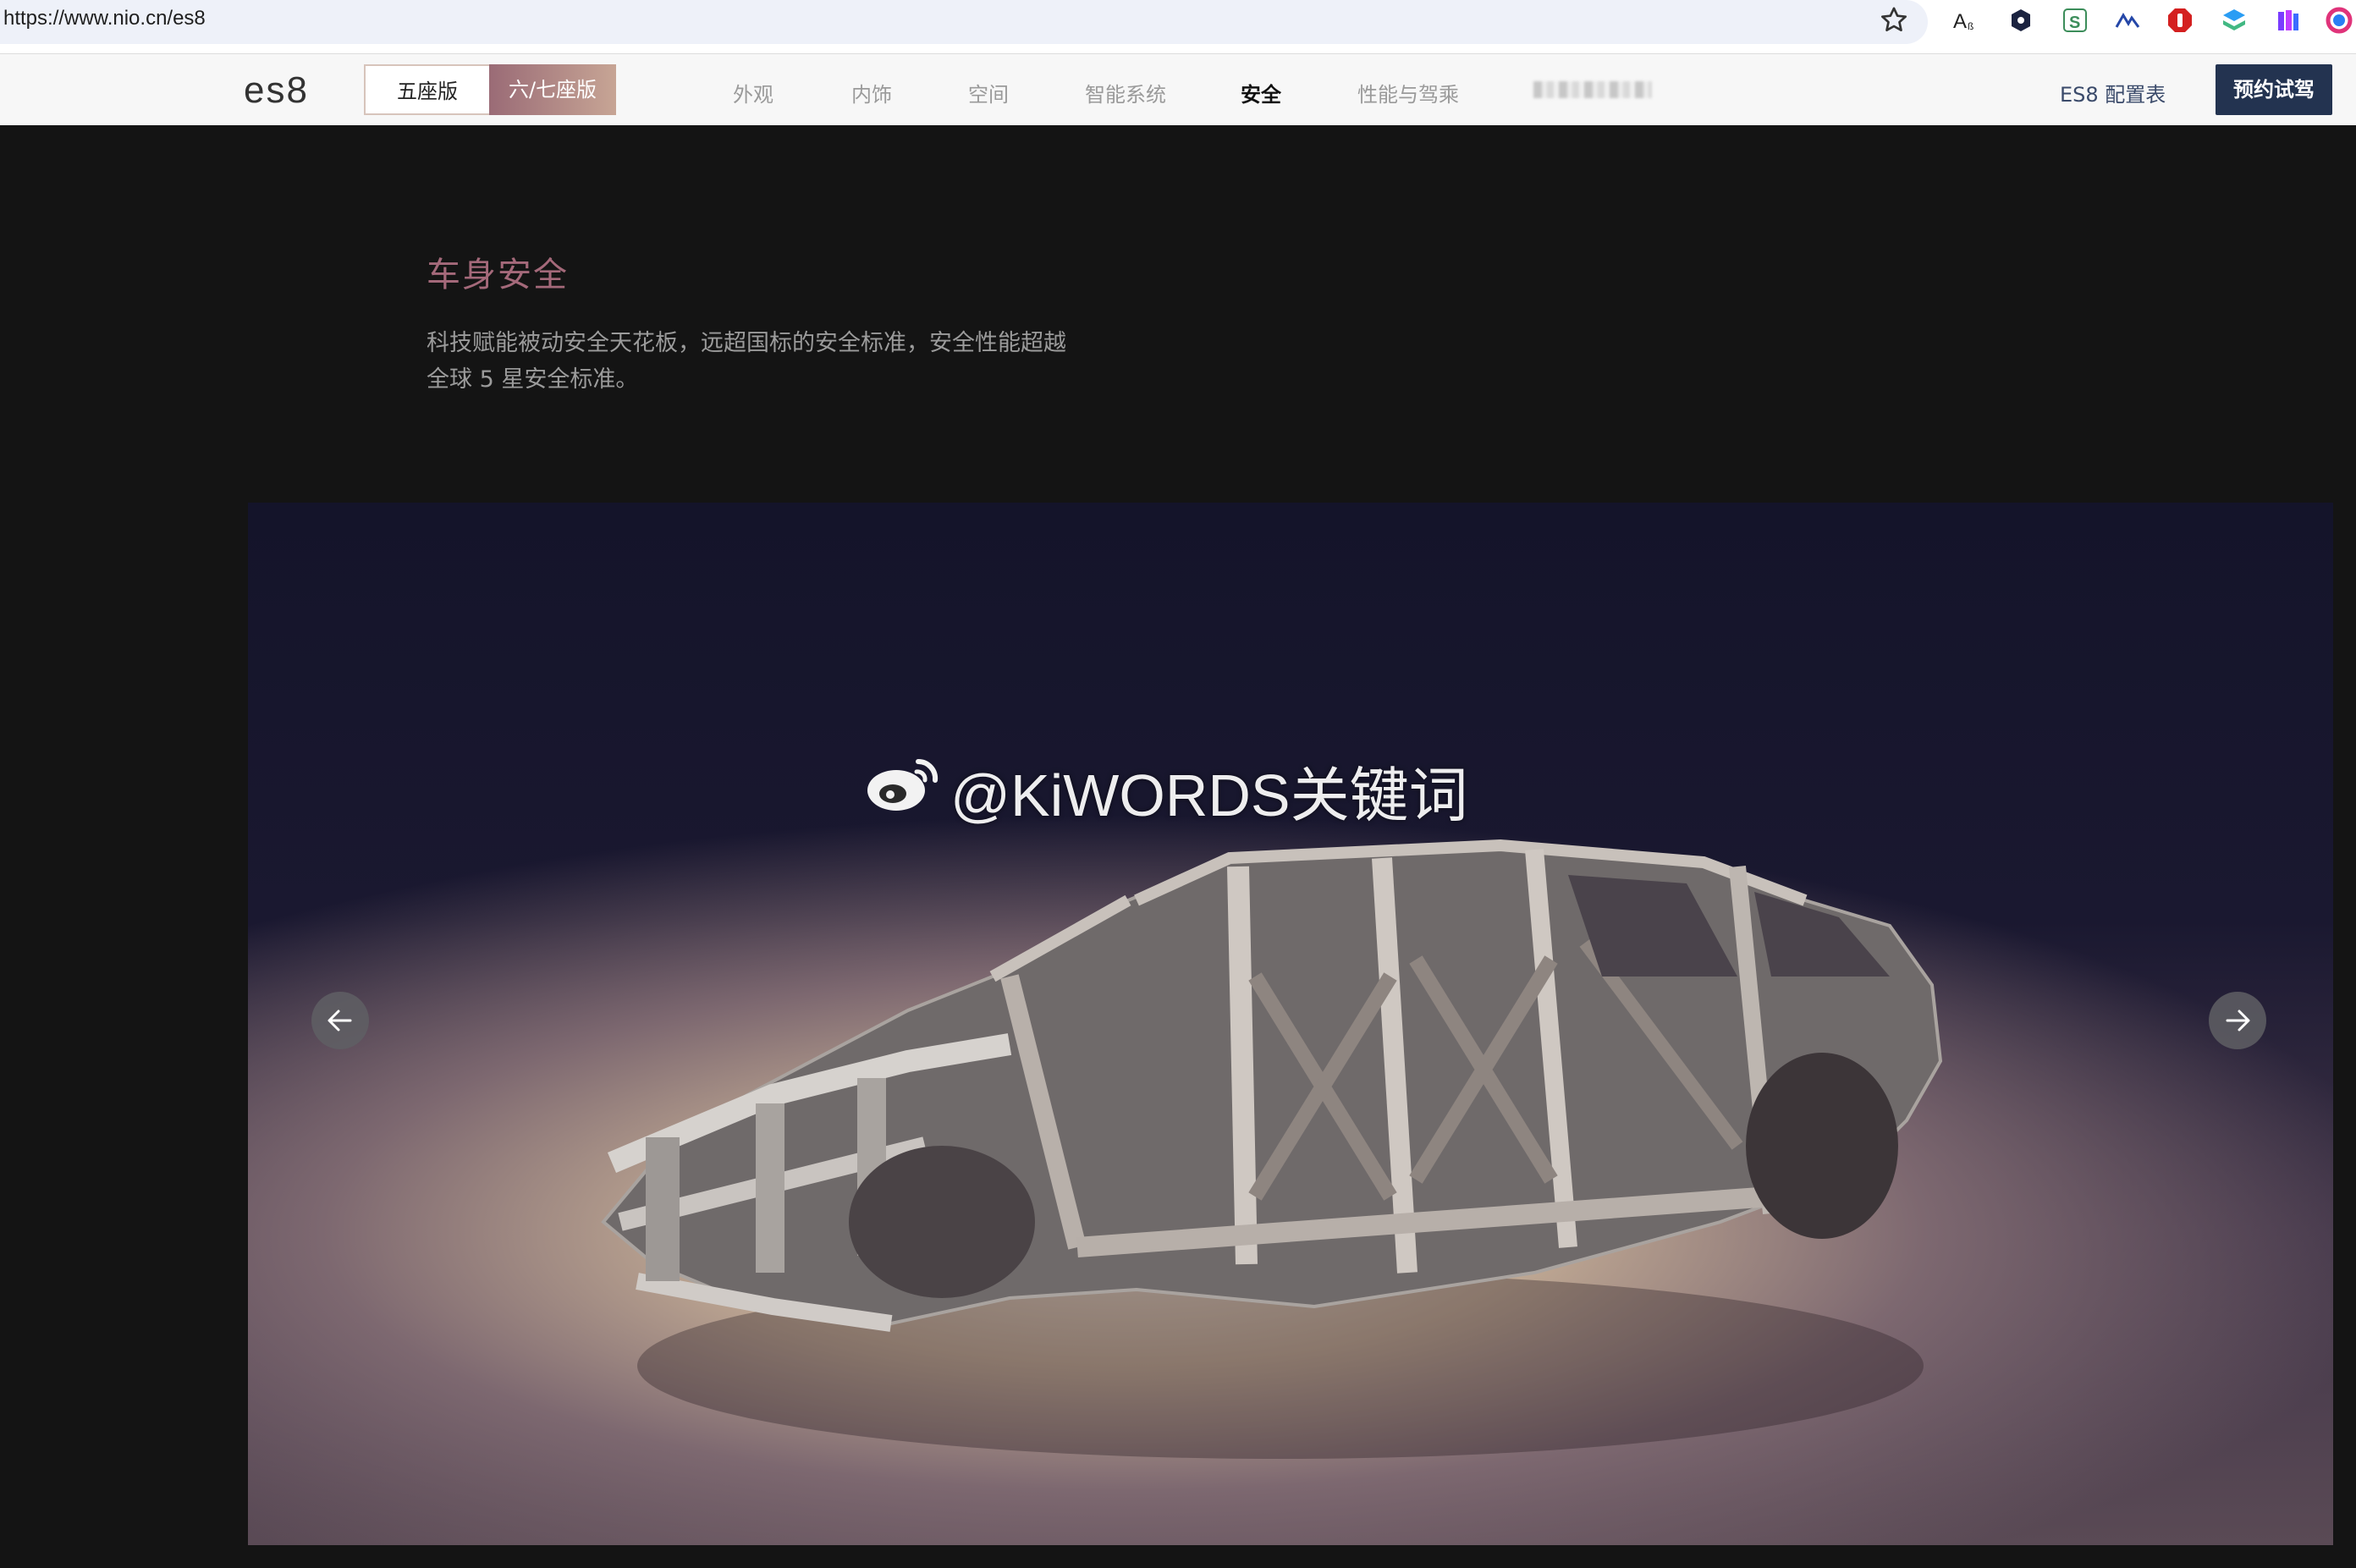 The image size is (2356, 1568). Describe the element at coordinates (753, 92) in the screenshot. I see `nav-link-exterior: 外观` at that location.